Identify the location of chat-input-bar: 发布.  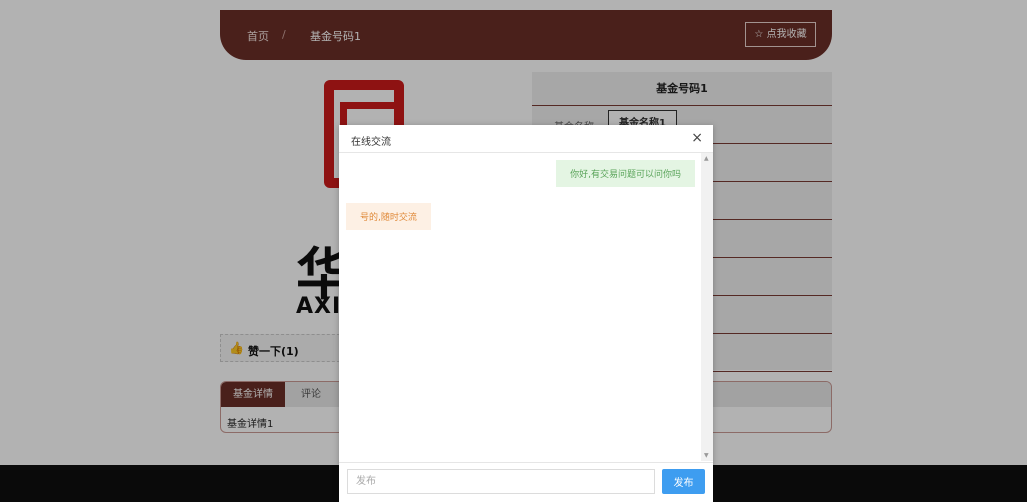
(526, 482).